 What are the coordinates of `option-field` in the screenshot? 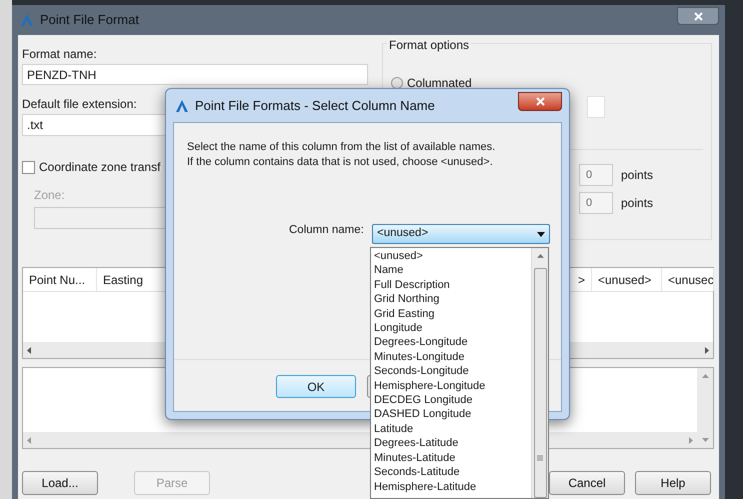 It's located at (596, 107).